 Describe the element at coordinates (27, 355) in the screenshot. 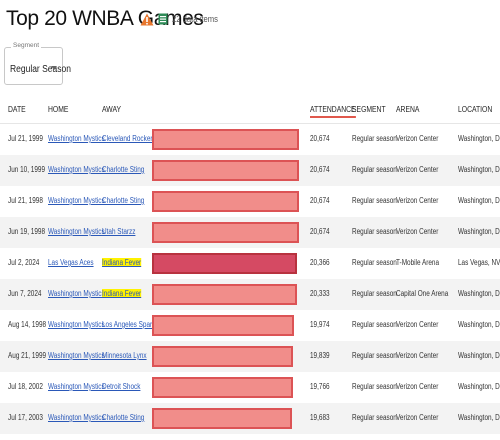

I see `cell-date: Aug 21, 1999` at that location.